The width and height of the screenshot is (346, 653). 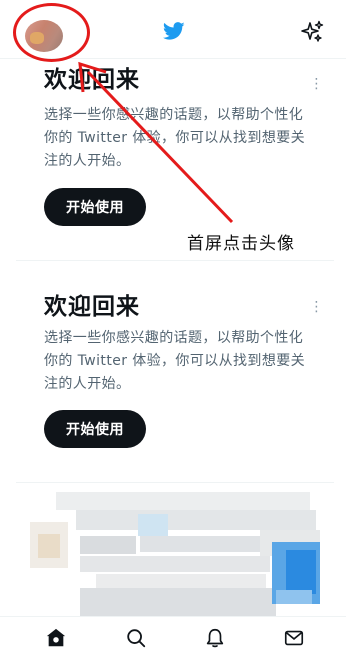 I want to click on home-icon, so click(x=56, y=638).